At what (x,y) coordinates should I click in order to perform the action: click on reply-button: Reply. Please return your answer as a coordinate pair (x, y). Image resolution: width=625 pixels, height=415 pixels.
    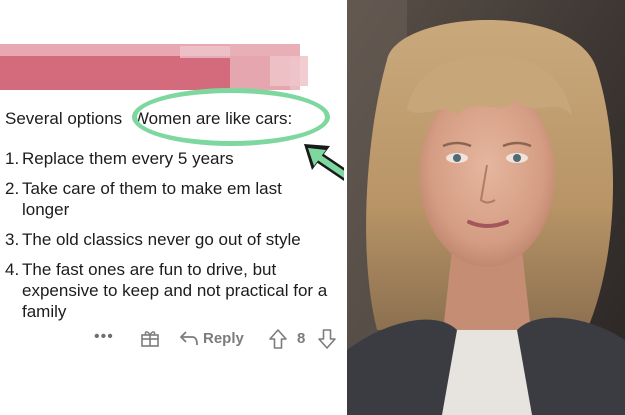
    Looking at the image, I should click on (223, 338).